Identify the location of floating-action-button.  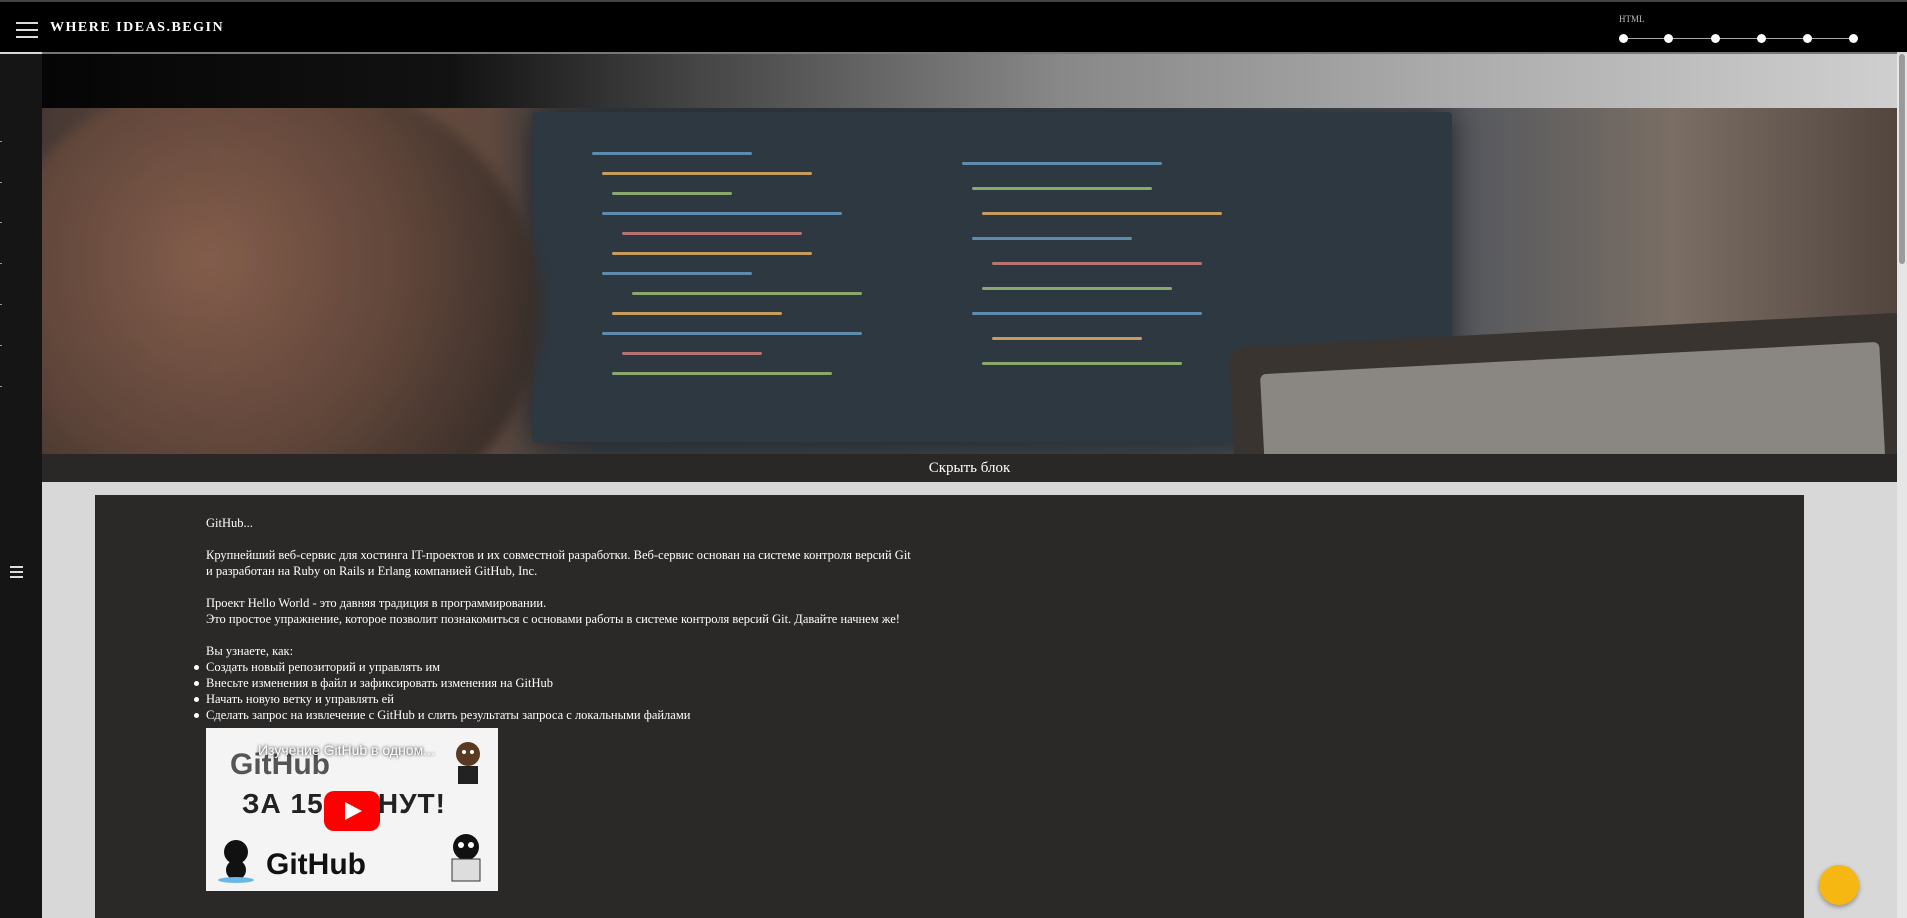
(1839, 885).